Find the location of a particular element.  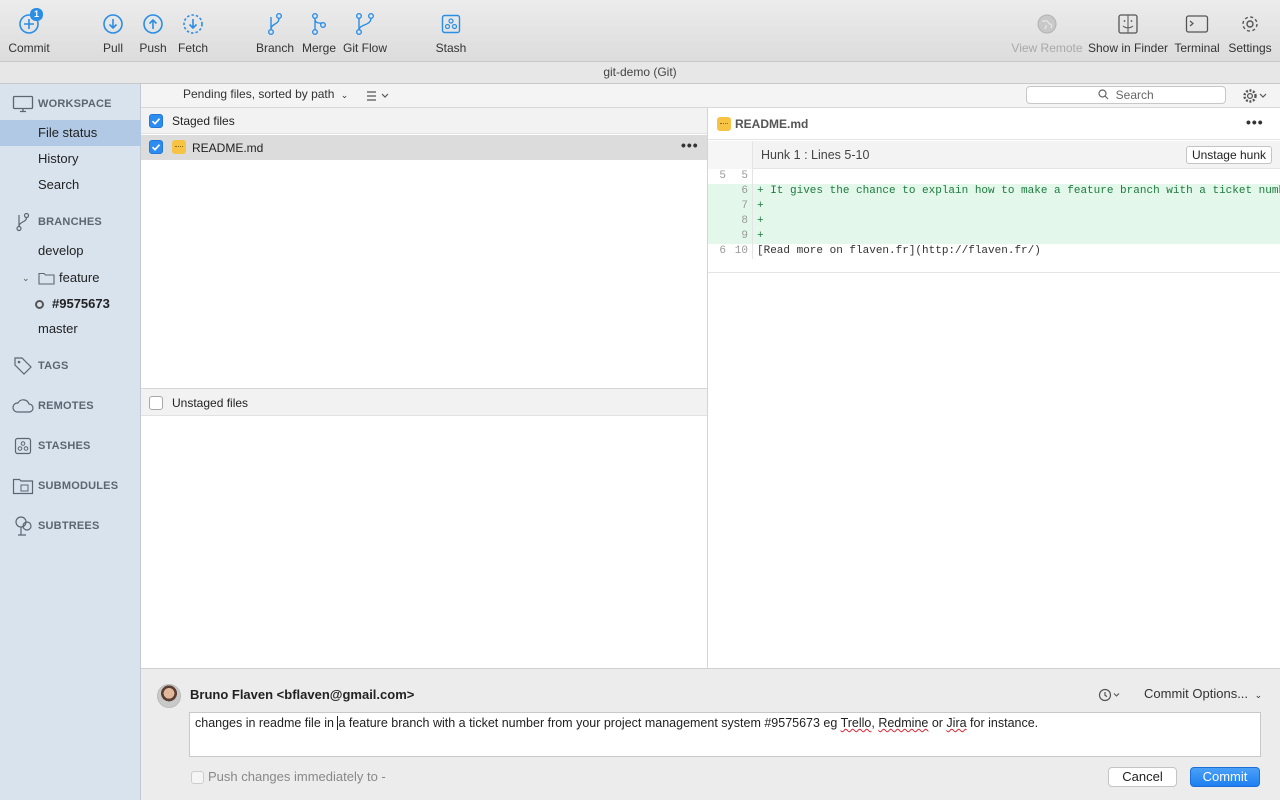

sidebar-section-submodules: SUBMODULES is located at coordinates (70, 486).